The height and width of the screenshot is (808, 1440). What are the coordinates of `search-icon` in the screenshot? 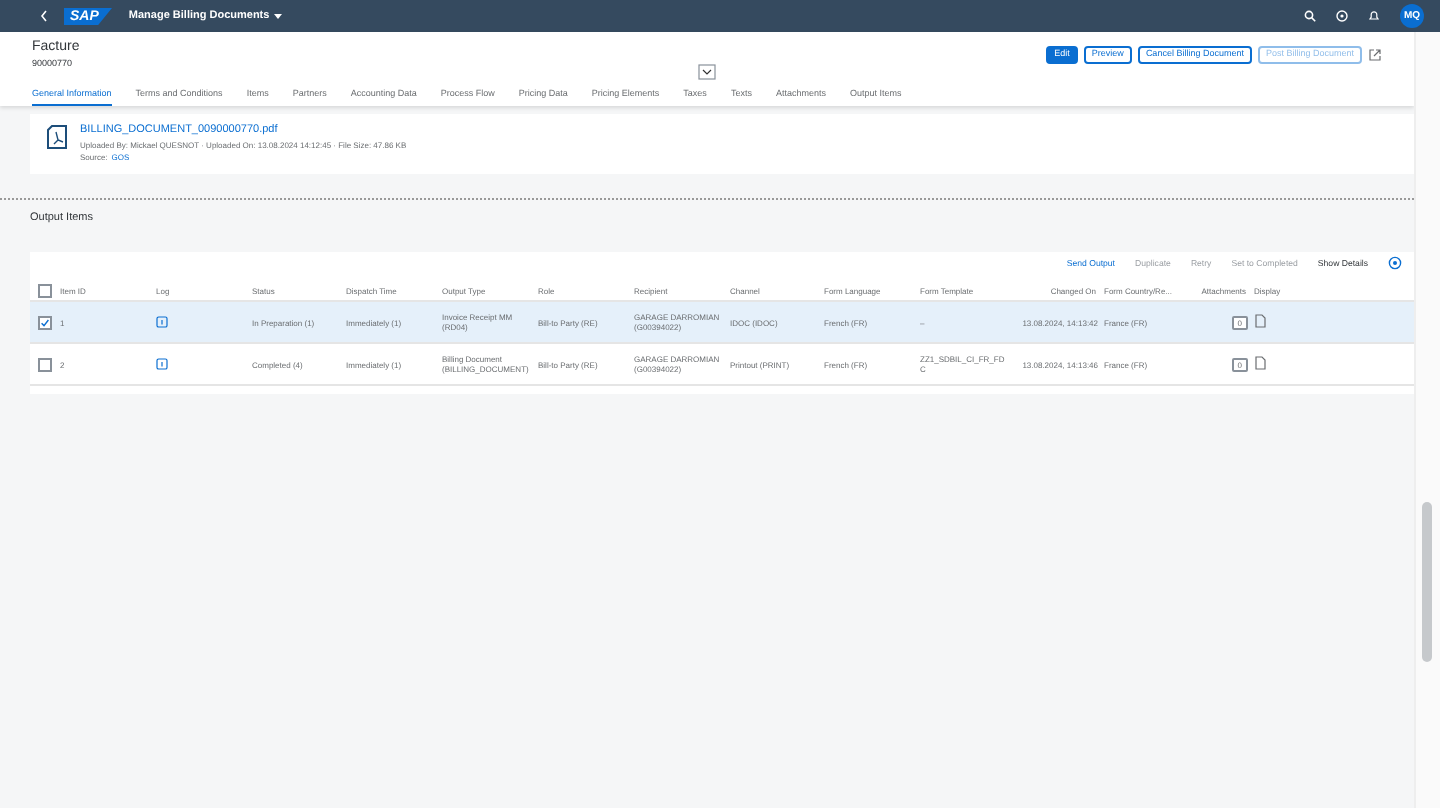 It's located at (1310, 16).